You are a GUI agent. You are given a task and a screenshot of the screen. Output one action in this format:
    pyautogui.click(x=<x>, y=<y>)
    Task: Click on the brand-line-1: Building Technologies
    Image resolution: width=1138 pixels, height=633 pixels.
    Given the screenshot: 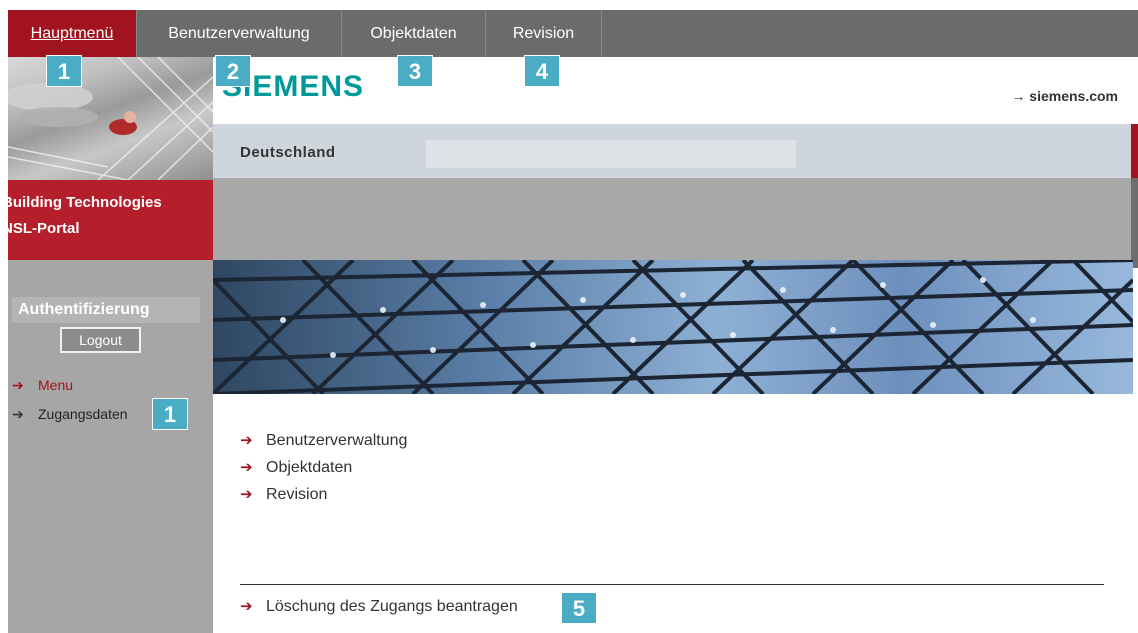 What is the action you would take?
    pyautogui.click(x=82, y=202)
    